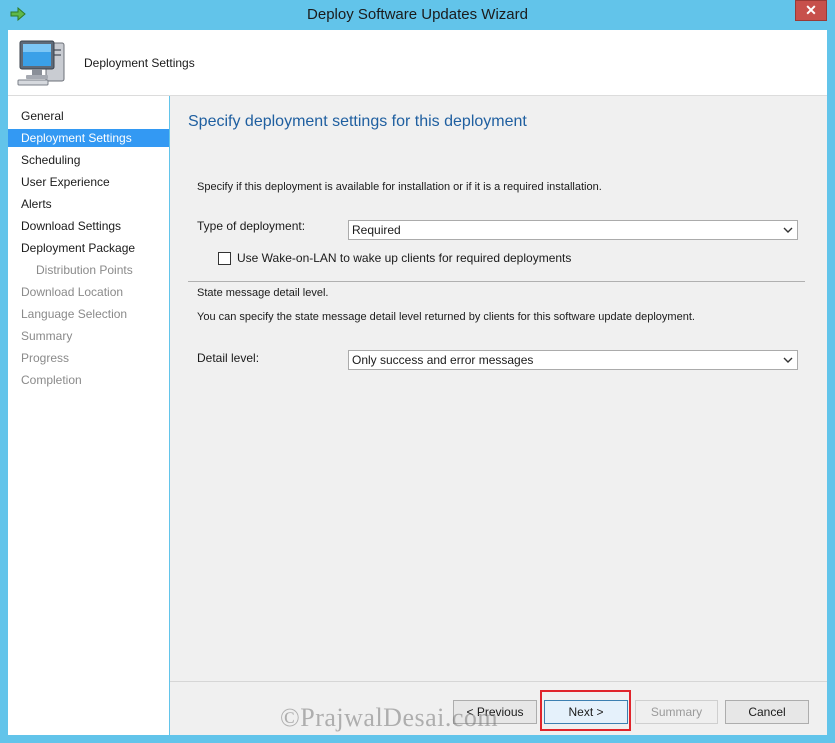 This screenshot has height=743, width=835. Describe the element at coordinates (224, 258) in the screenshot. I see `wake-on-lan-checkbox` at that location.